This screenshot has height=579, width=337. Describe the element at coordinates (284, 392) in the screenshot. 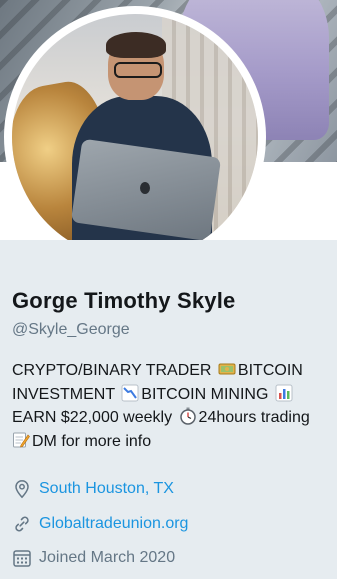

I see `bar-chart-emoji` at that location.